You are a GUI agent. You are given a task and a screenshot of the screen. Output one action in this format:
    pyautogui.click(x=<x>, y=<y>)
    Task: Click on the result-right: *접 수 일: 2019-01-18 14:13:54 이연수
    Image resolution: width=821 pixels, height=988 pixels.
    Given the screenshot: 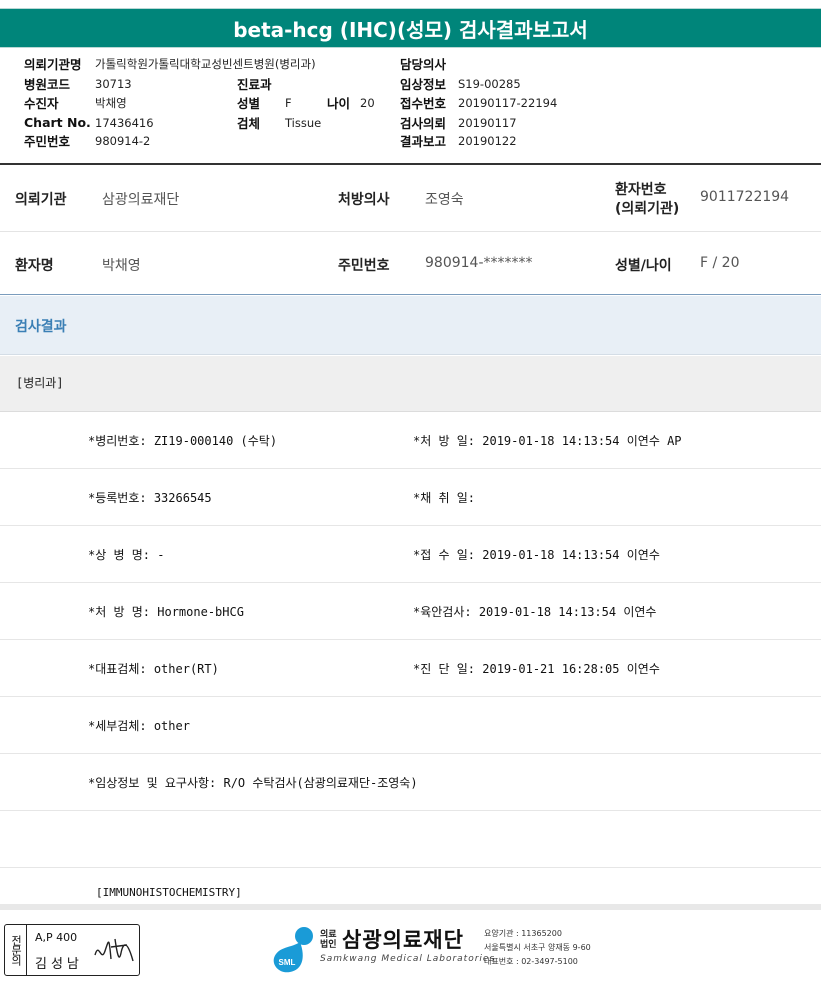 What is the action you would take?
    pyautogui.click(x=536, y=555)
    